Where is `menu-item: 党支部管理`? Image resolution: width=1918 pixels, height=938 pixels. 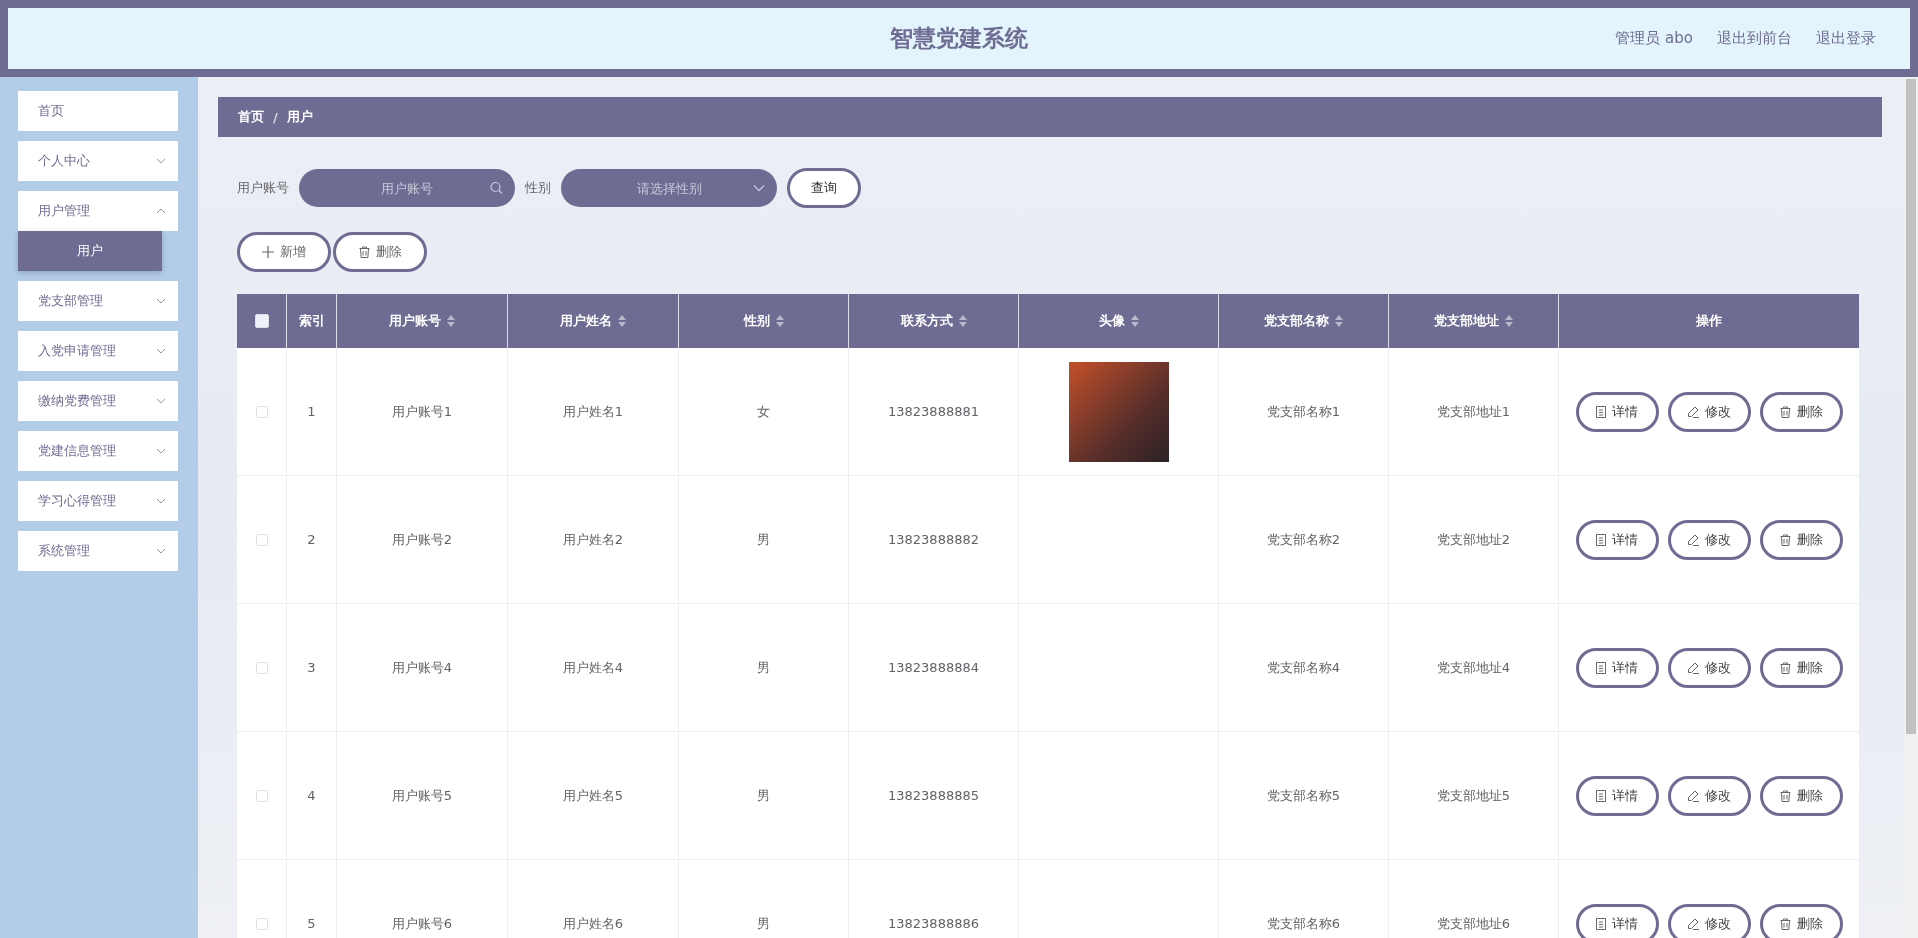
menu-item: 党支部管理 is located at coordinates (98, 301).